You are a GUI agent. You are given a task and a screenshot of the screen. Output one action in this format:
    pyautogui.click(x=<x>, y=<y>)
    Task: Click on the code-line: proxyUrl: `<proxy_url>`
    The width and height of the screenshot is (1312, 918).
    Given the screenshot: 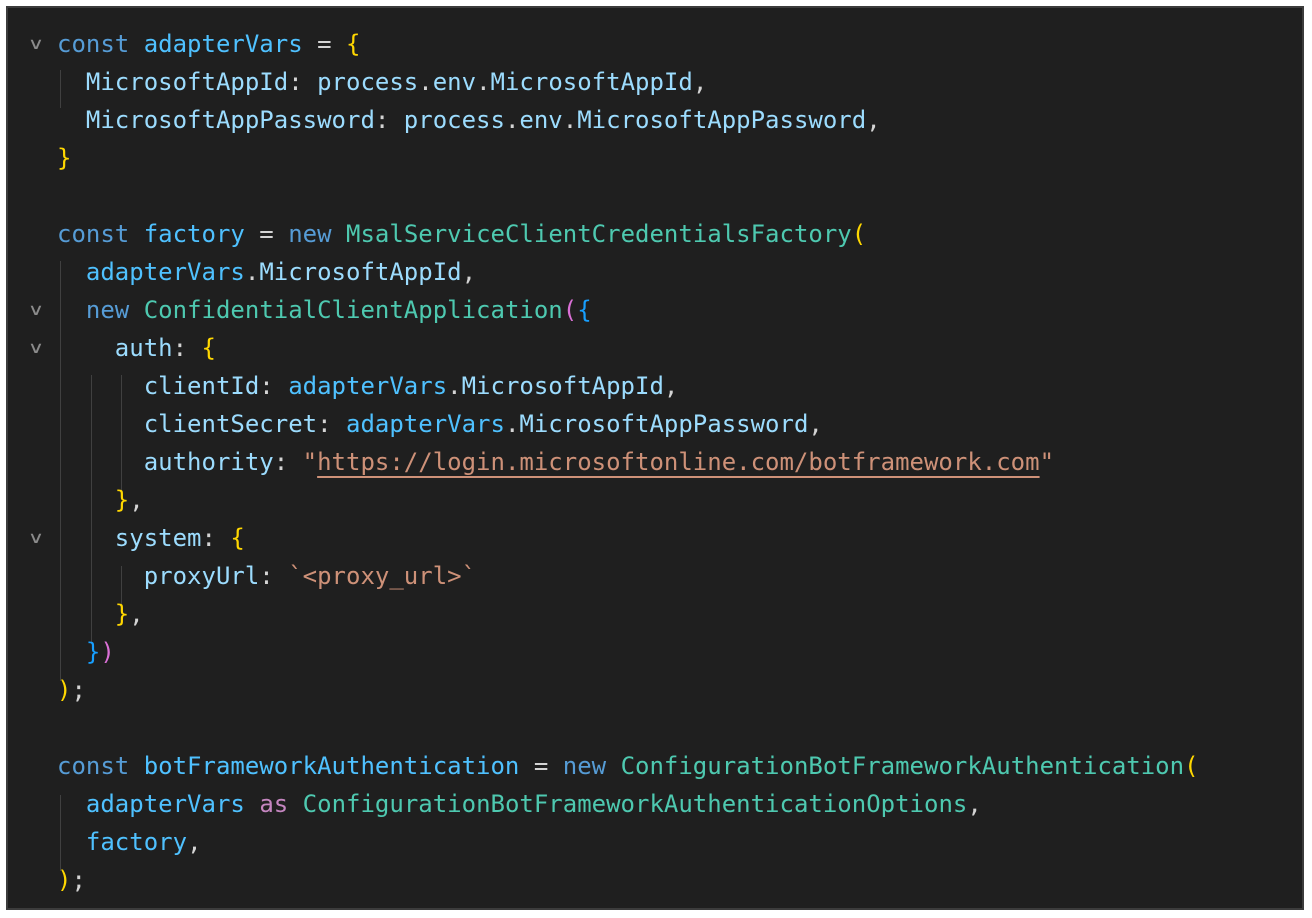 What is the action you would take?
    pyautogui.click(x=655, y=576)
    